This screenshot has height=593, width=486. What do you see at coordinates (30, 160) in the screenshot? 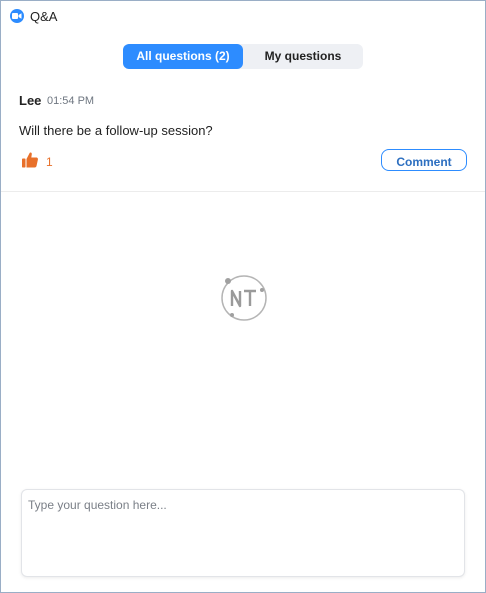
I see `thumbs-up-icon` at bounding box center [30, 160].